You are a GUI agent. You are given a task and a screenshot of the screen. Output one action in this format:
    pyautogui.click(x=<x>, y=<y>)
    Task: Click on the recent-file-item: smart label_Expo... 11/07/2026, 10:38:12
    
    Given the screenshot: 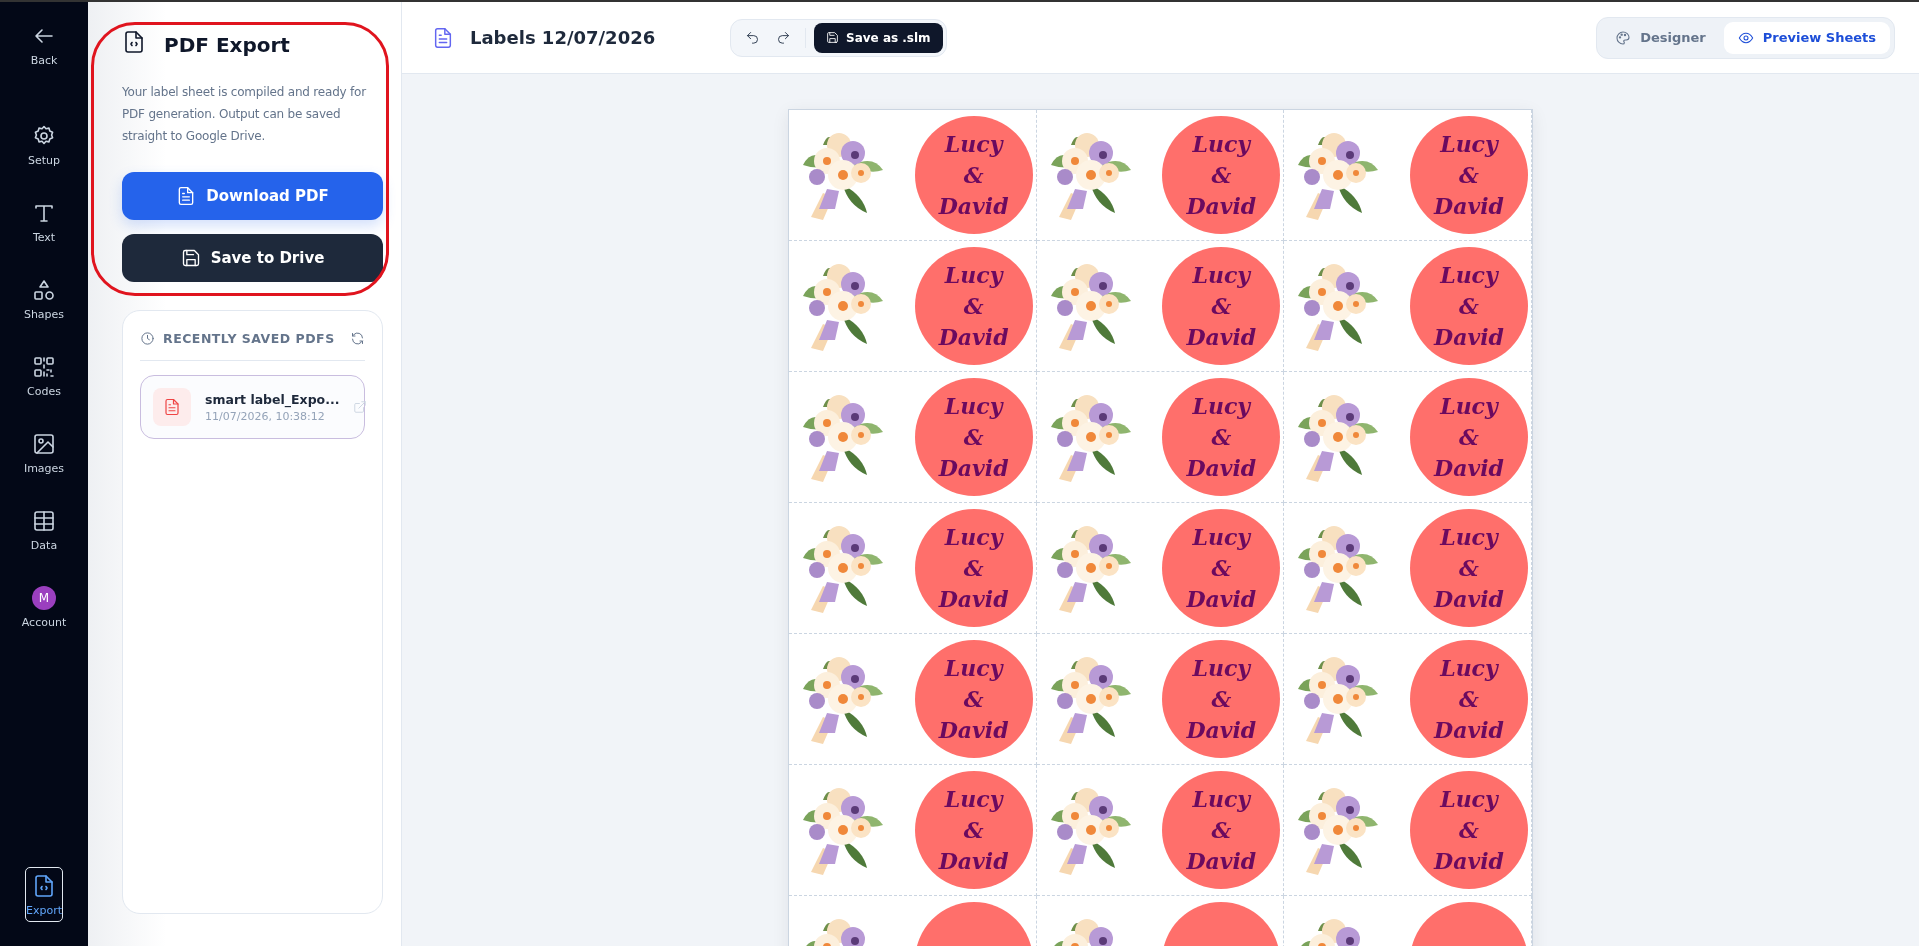 What is the action you would take?
    pyautogui.click(x=252, y=407)
    